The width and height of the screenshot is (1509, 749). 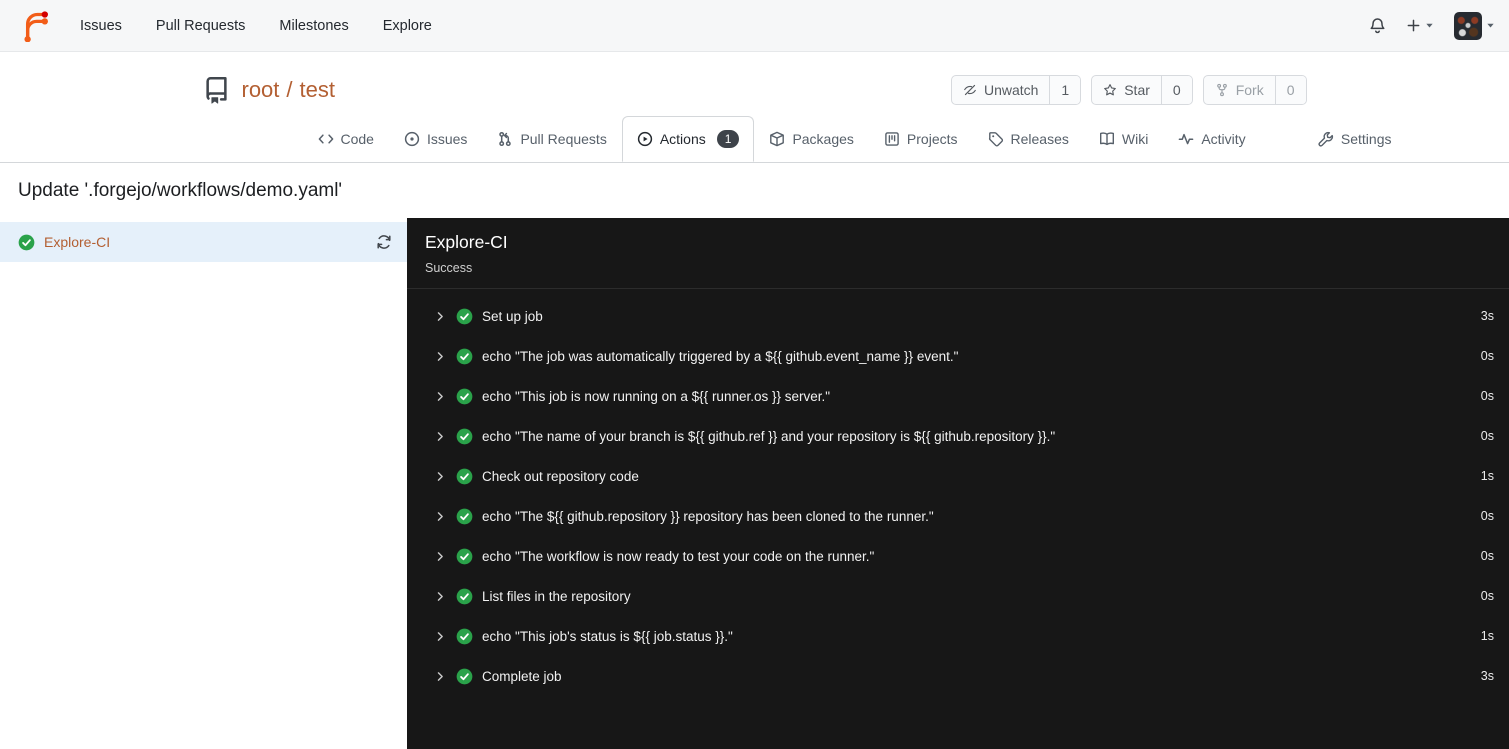 What do you see at coordinates (958, 676) in the screenshot?
I see `step-row: Complete job 3s` at bounding box center [958, 676].